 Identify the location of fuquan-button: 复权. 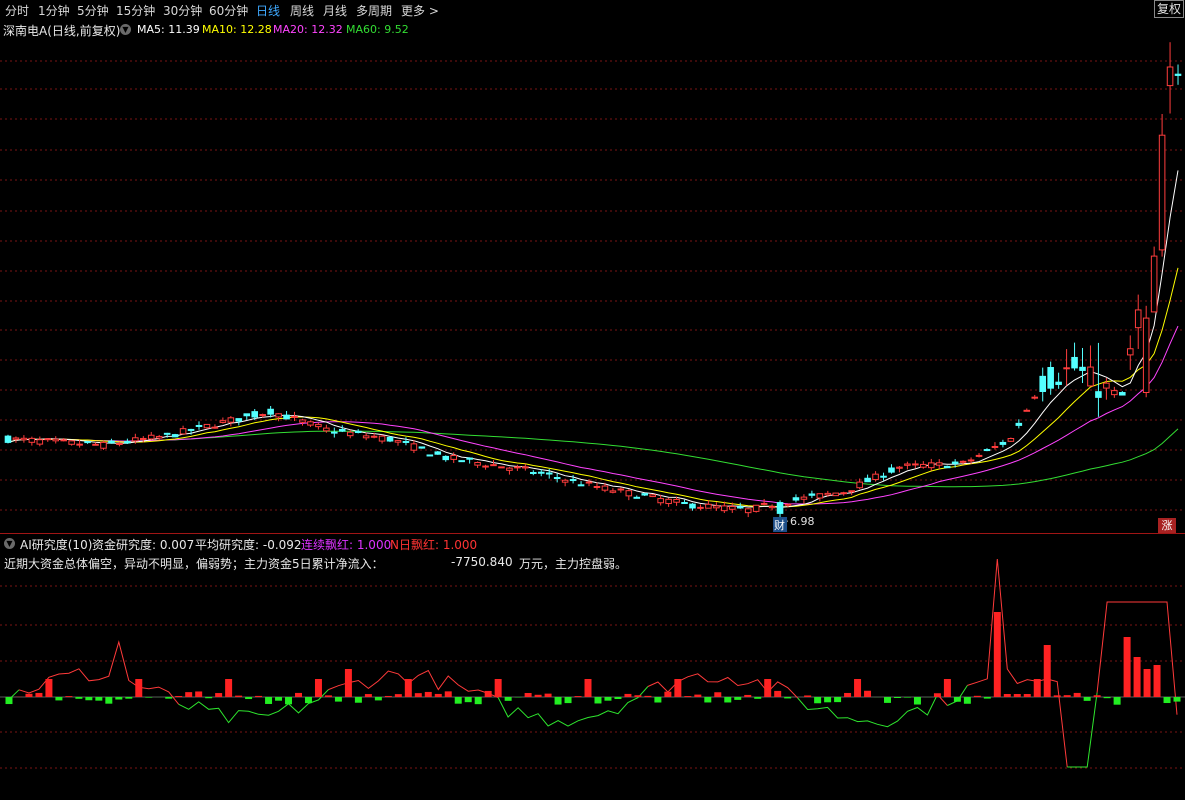
(1169, 9).